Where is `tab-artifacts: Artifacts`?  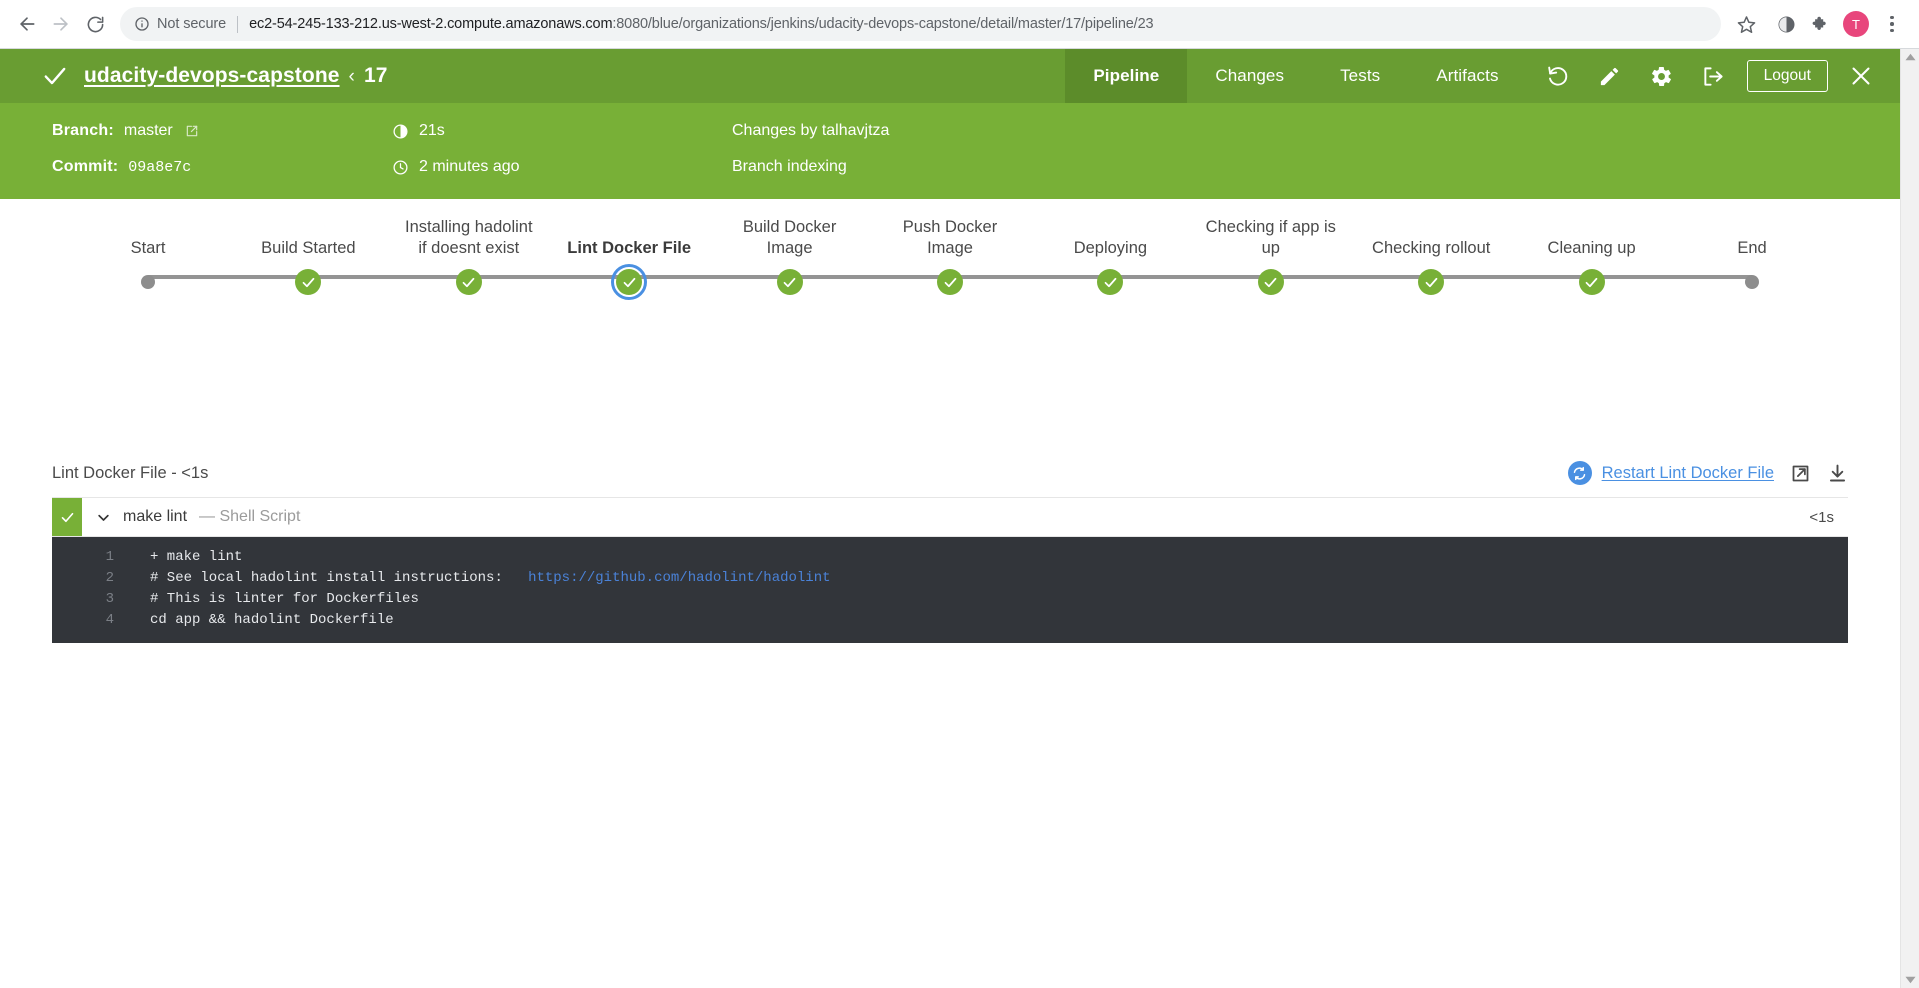 tab-artifacts: Artifacts is located at coordinates (1467, 76).